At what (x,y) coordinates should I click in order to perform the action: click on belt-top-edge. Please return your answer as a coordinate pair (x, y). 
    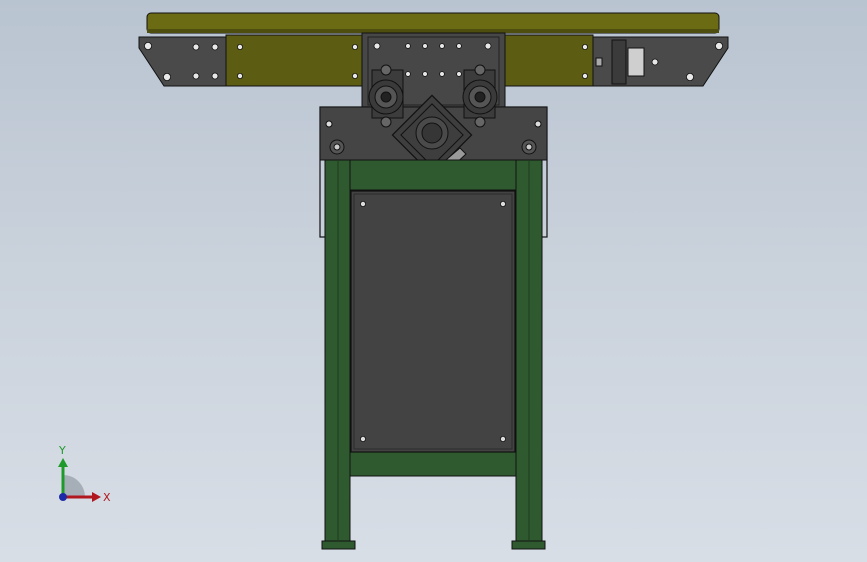
    Looking at the image, I should click on (433, 31).